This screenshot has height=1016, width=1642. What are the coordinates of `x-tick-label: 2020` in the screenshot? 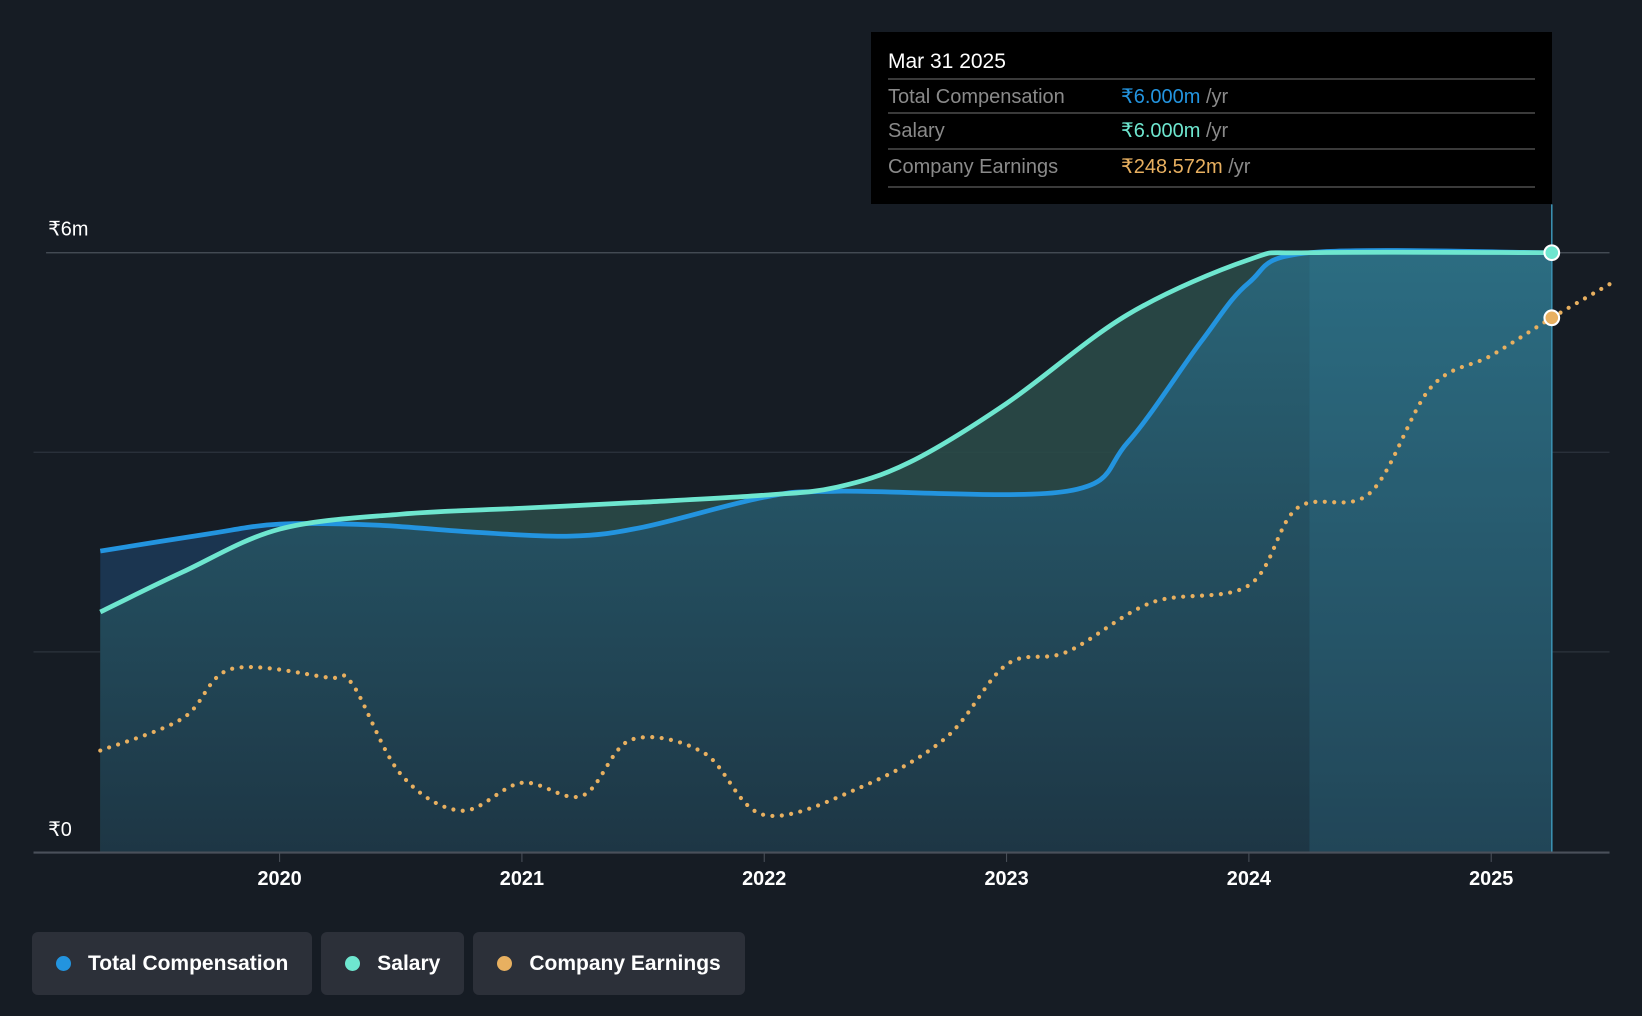 It's located at (279, 879).